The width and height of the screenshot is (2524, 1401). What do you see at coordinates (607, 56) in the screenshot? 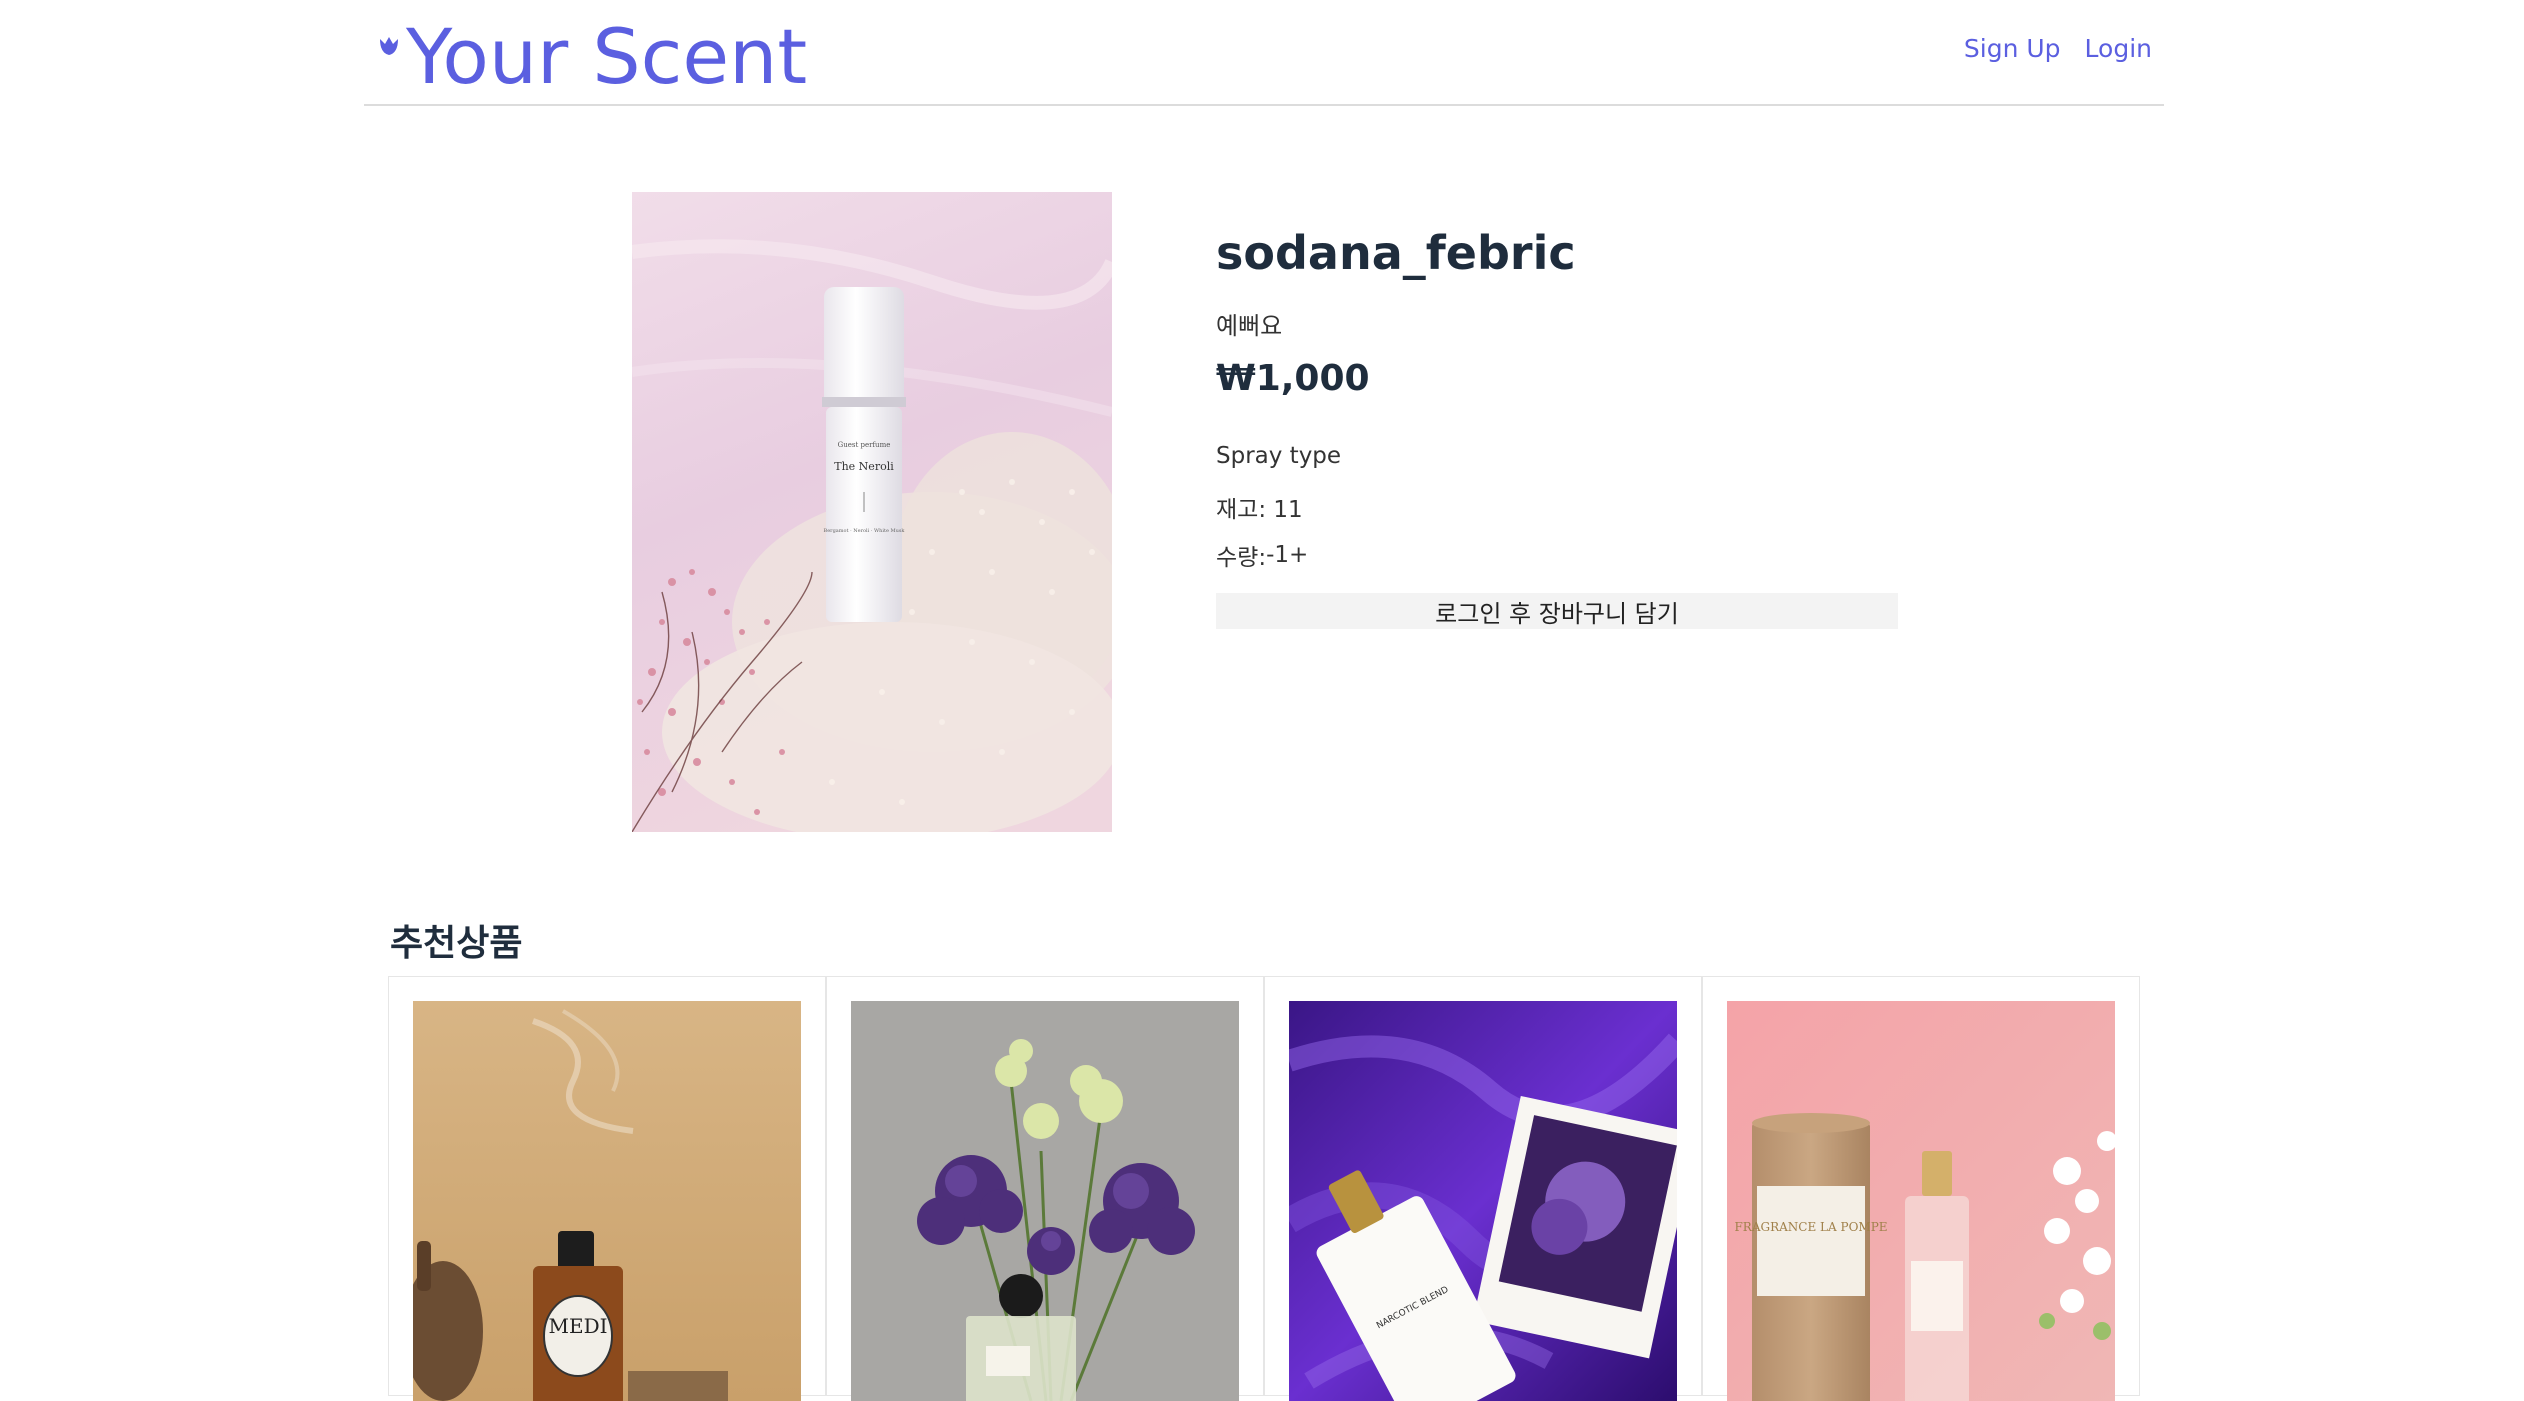
I see `brand-name: Your Scent` at bounding box center [607, 56].